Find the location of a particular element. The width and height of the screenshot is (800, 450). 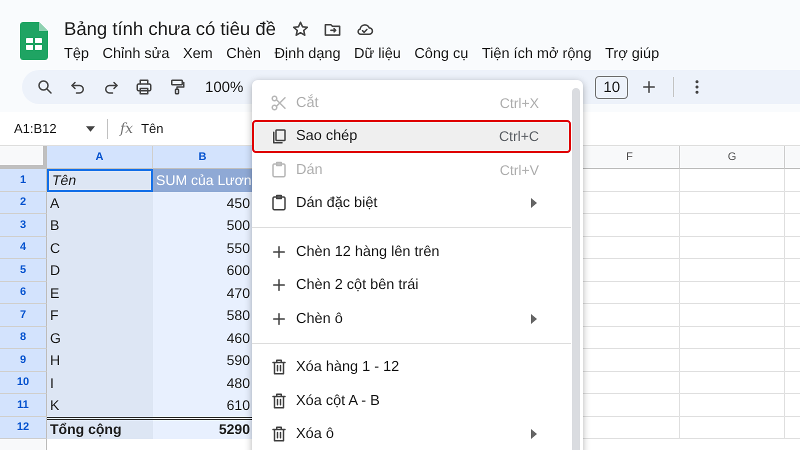

menu-item: Xem is located at coordinates (197, 54).